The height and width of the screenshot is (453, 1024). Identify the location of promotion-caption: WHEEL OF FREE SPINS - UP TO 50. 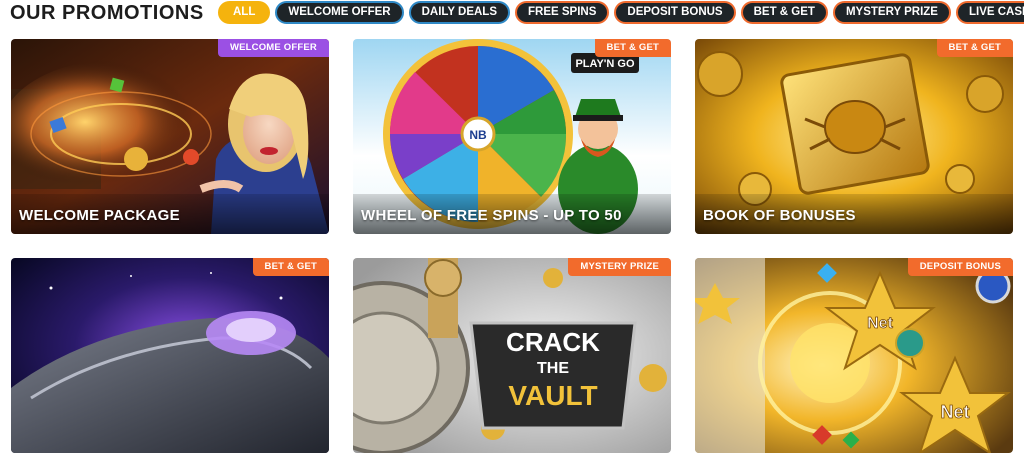
(512, 214).